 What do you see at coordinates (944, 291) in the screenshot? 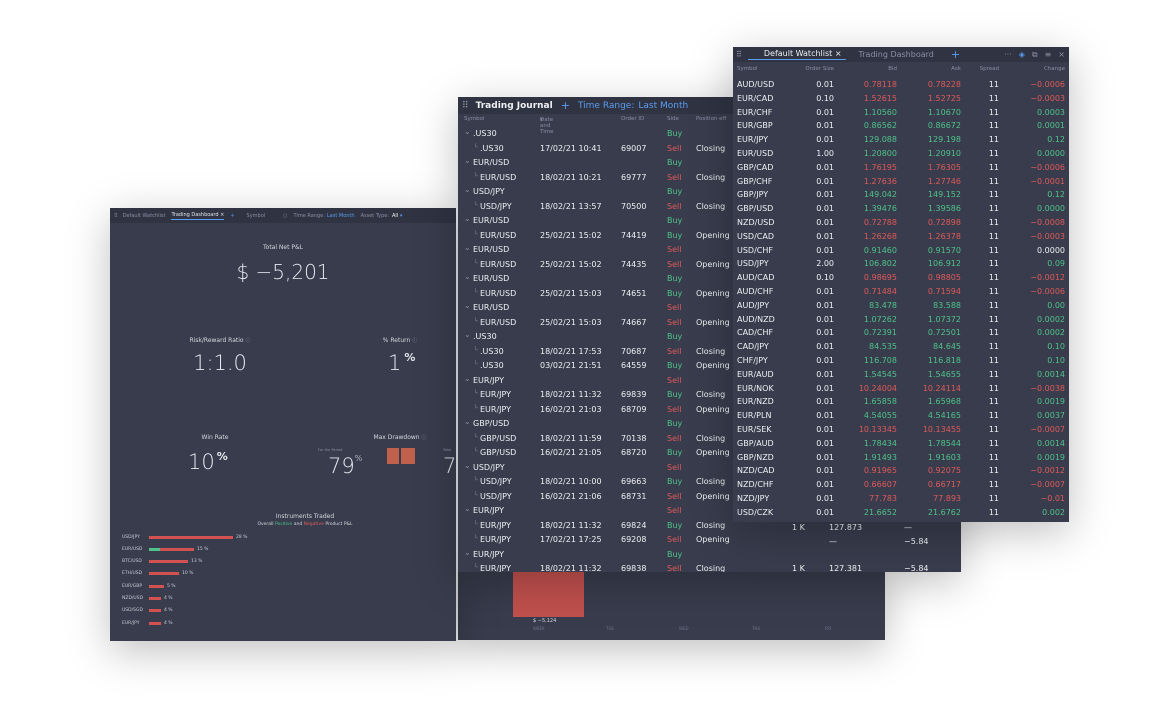
I see `row-ask: 0.71594` at bounding box center [944, 291].